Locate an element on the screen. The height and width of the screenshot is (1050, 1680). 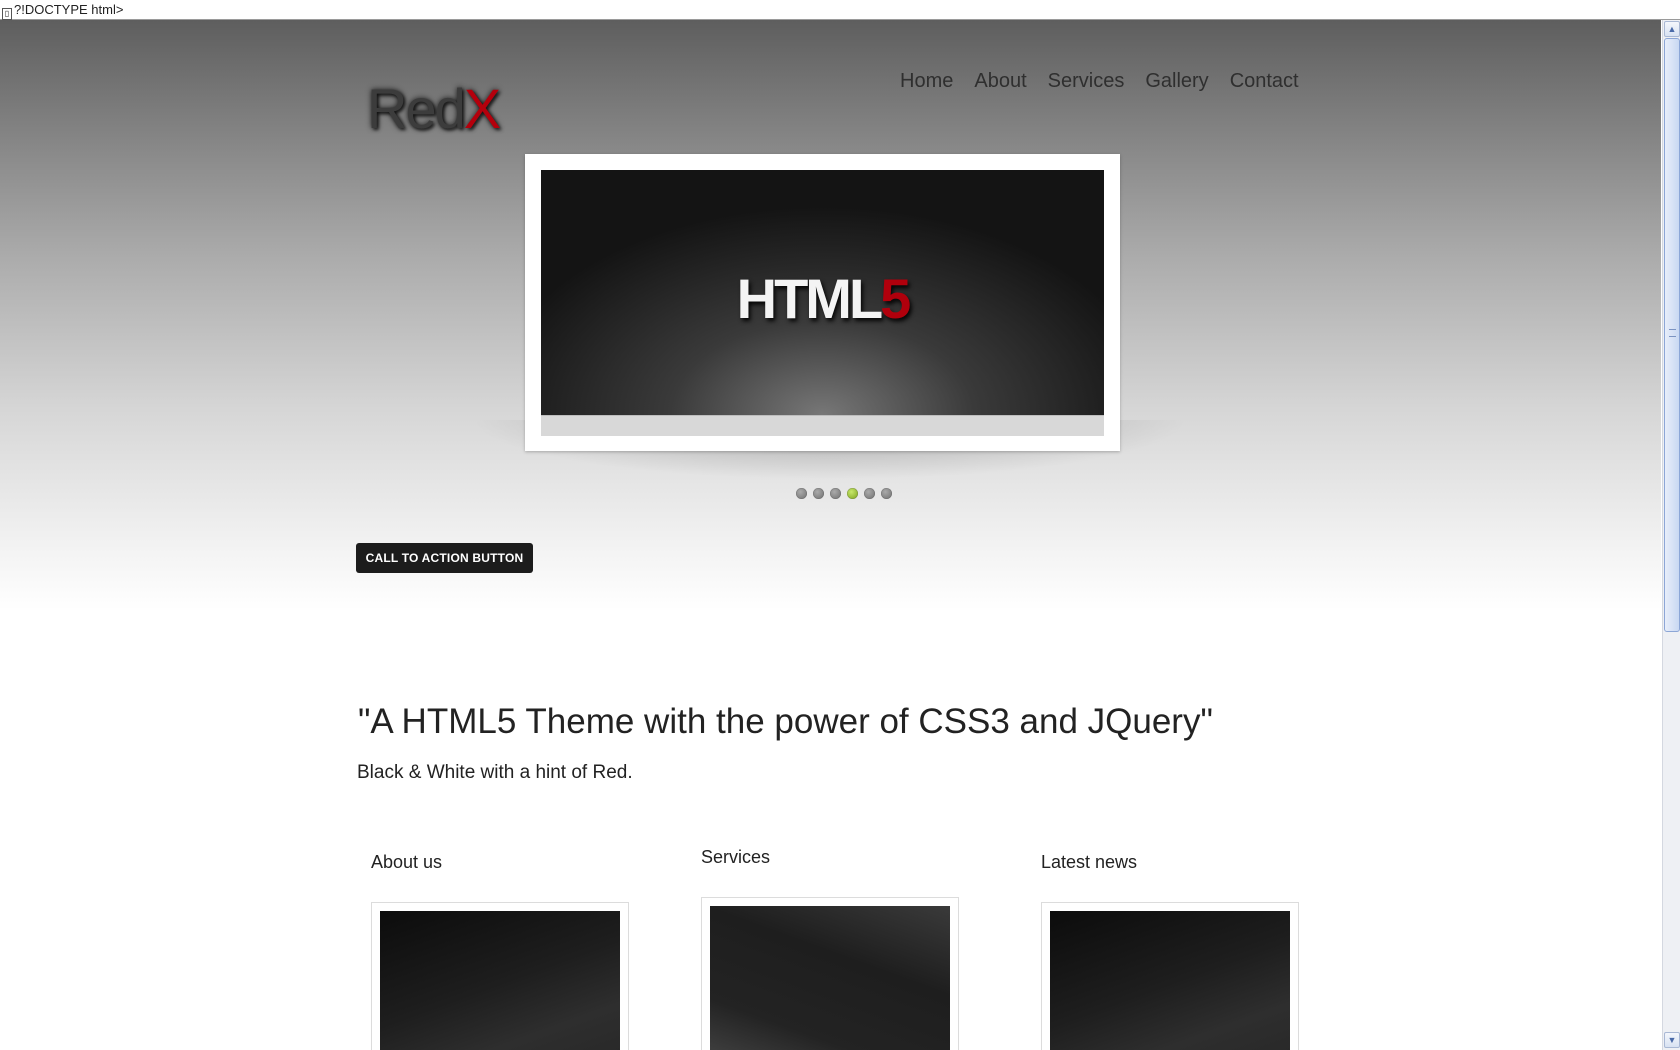
services-heading: Services is located at coordinates (736, 857).